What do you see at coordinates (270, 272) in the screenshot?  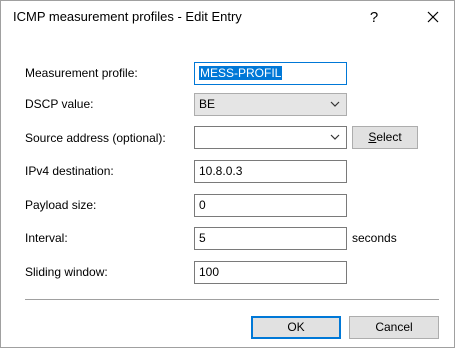 I see `sliding-window-input: 100` at bounding box center [270, 272].